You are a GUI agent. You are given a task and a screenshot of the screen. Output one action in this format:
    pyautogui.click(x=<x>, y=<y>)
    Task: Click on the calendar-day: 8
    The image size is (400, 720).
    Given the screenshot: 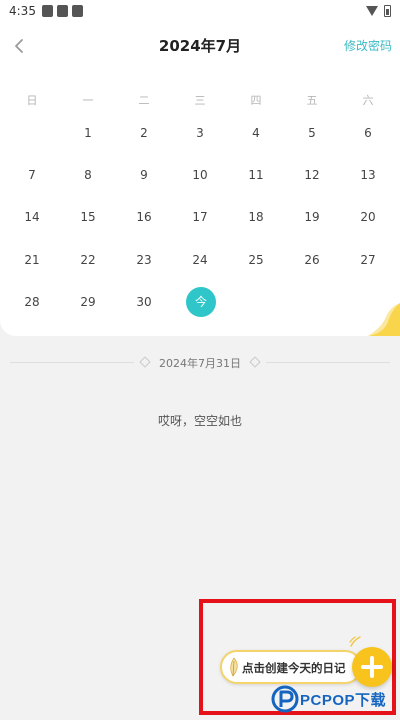 What is the action you would take?
    pyautogui.click(x=88, y=175)
    